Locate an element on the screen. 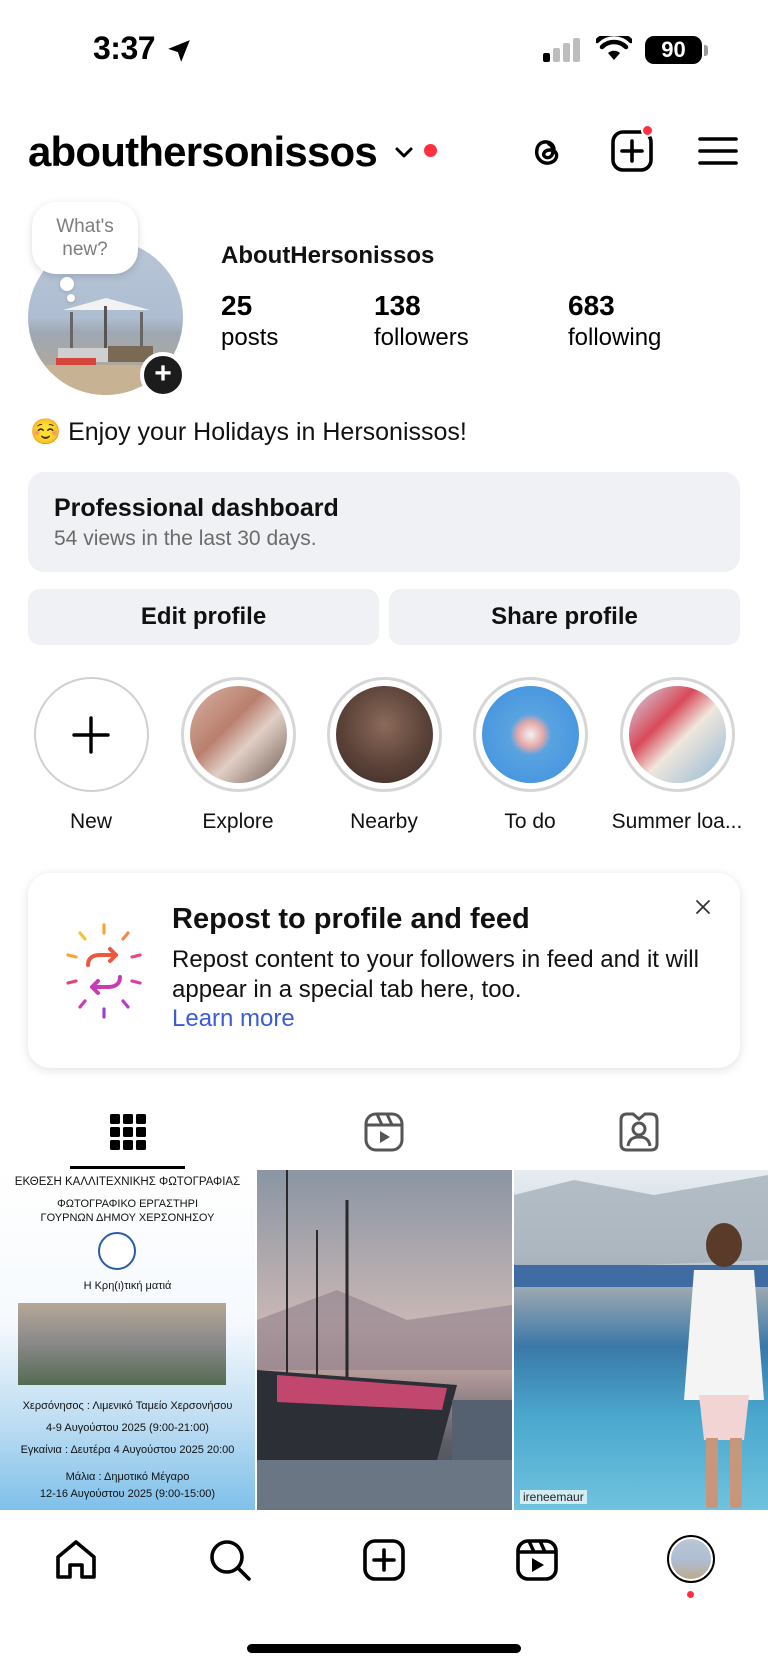 The image size is (768, 1665). highlight-to-do: To do is located at coordinates (530, 755).